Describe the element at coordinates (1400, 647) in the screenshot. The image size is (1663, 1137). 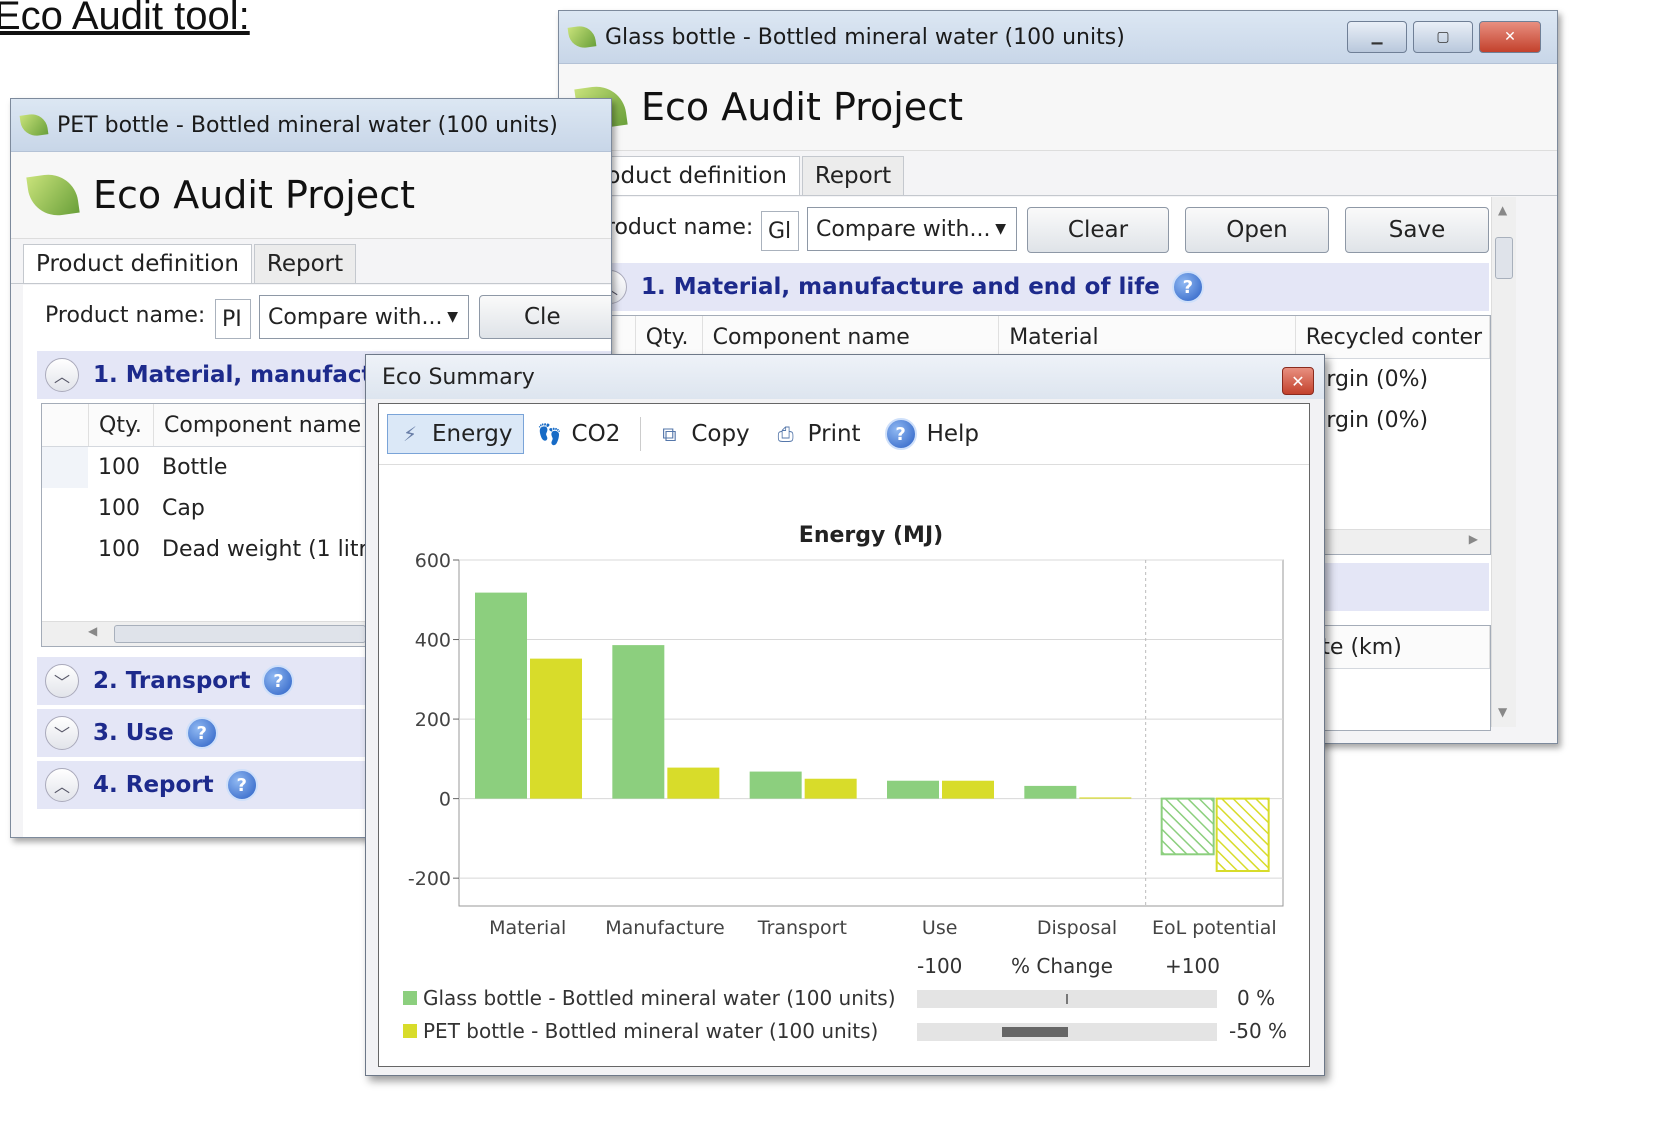
I see `col-distance: te (km)` at that location.